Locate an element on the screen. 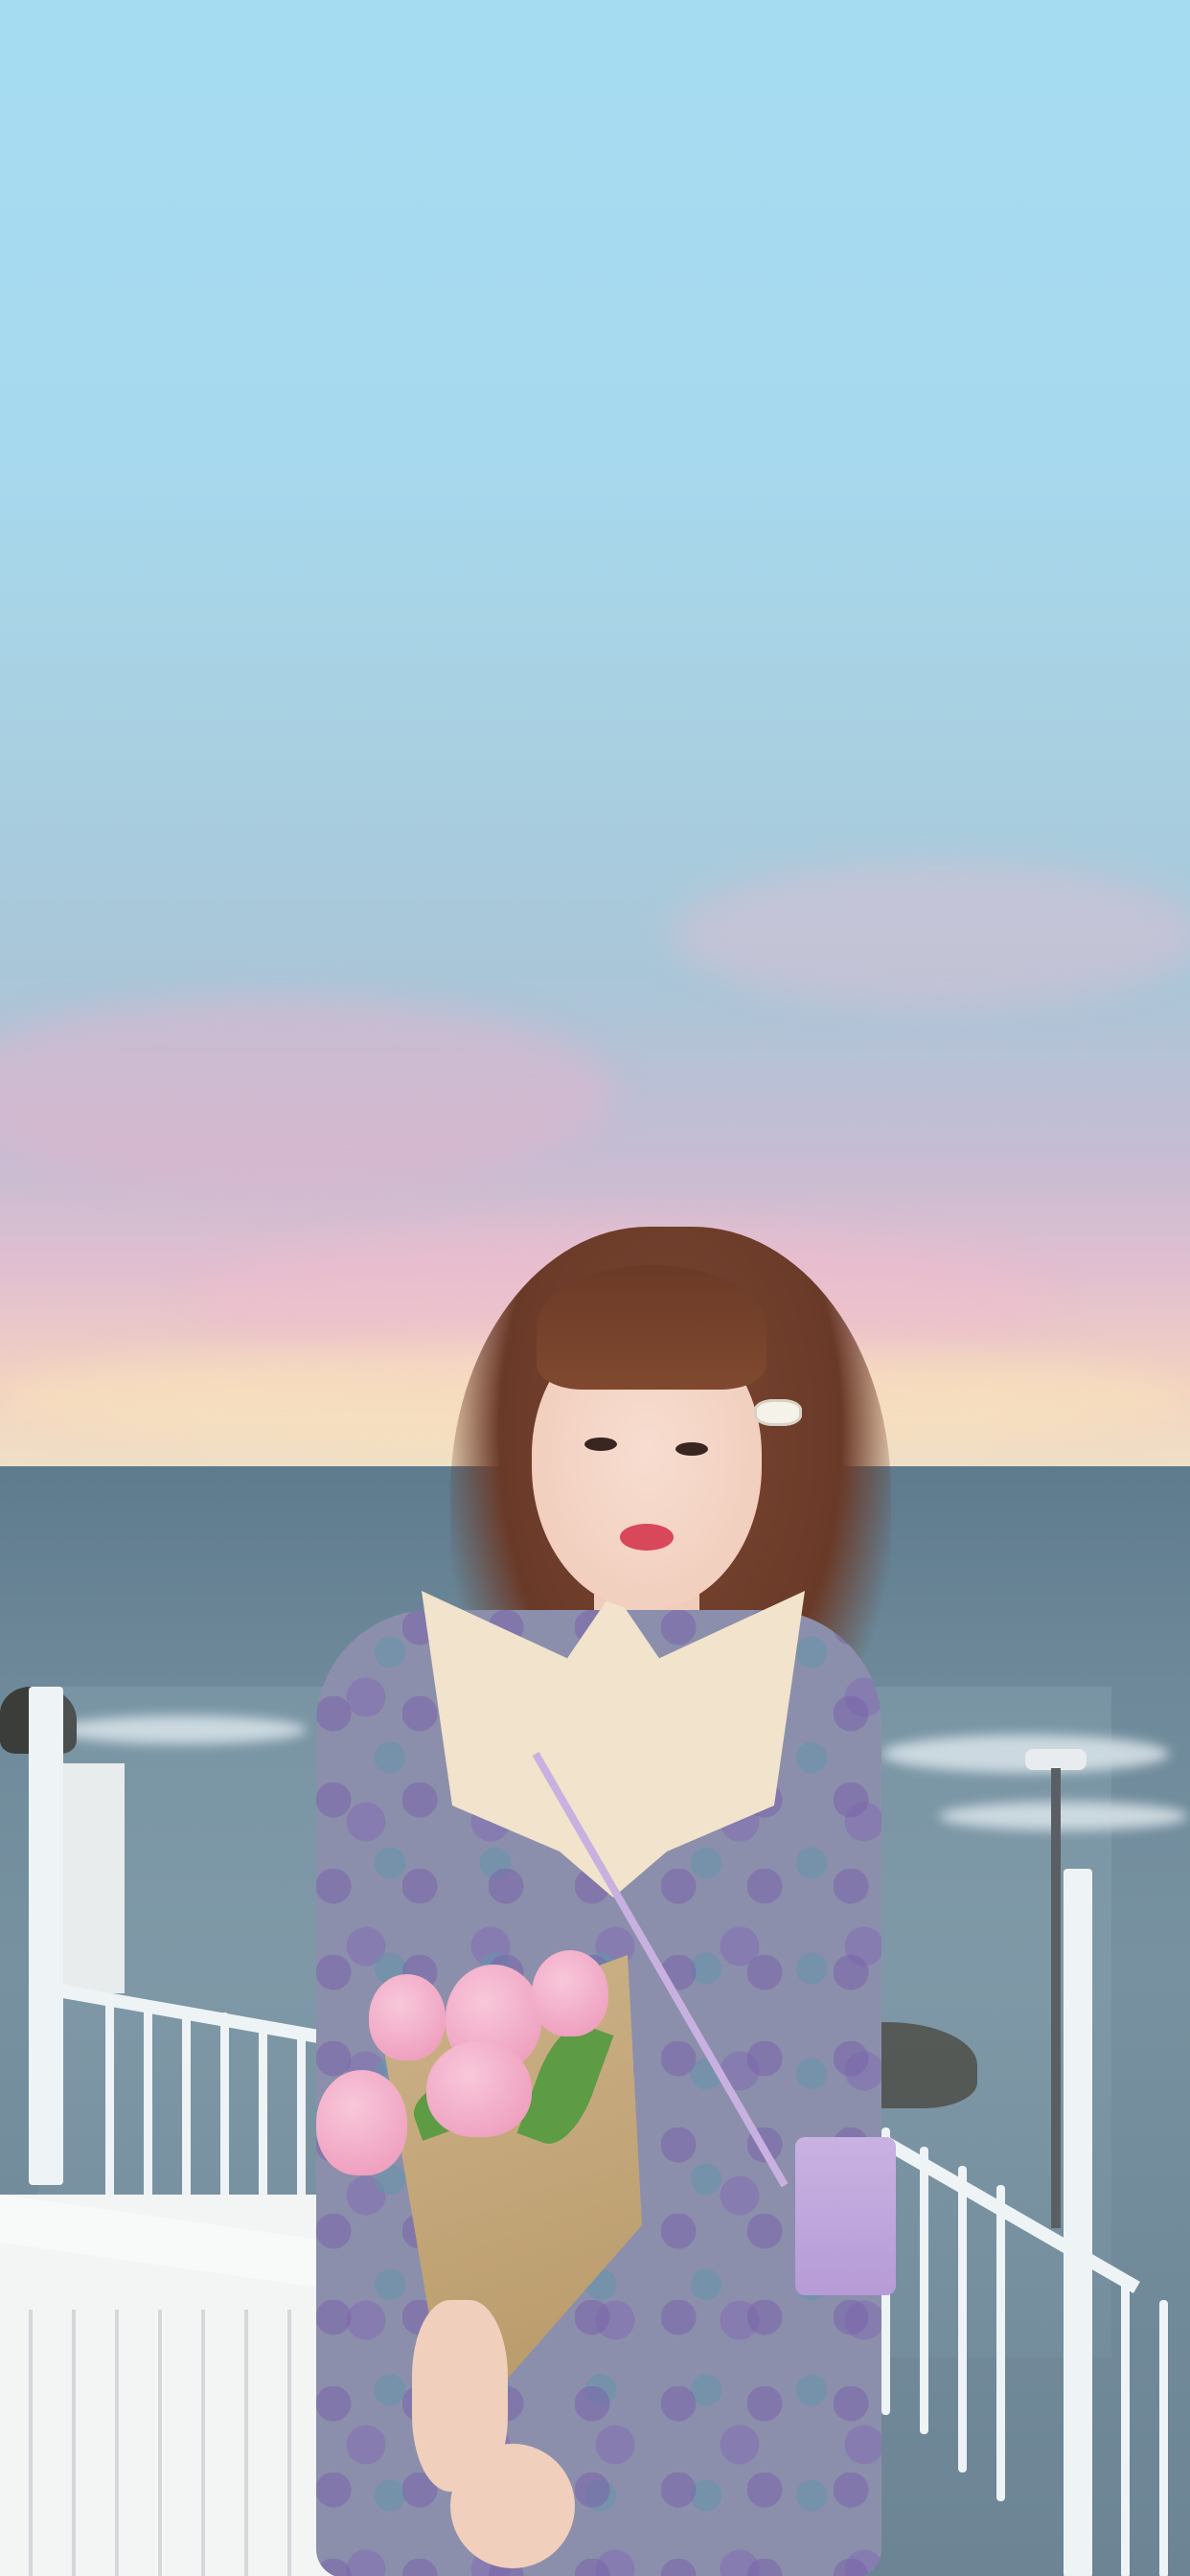  lavender-crossbody-bag is located at coordinates (845, 2216).